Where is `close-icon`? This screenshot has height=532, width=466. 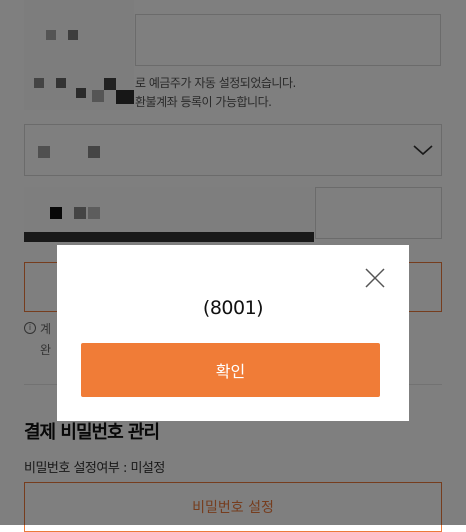
close-icon is located at coordinates (375, 278).